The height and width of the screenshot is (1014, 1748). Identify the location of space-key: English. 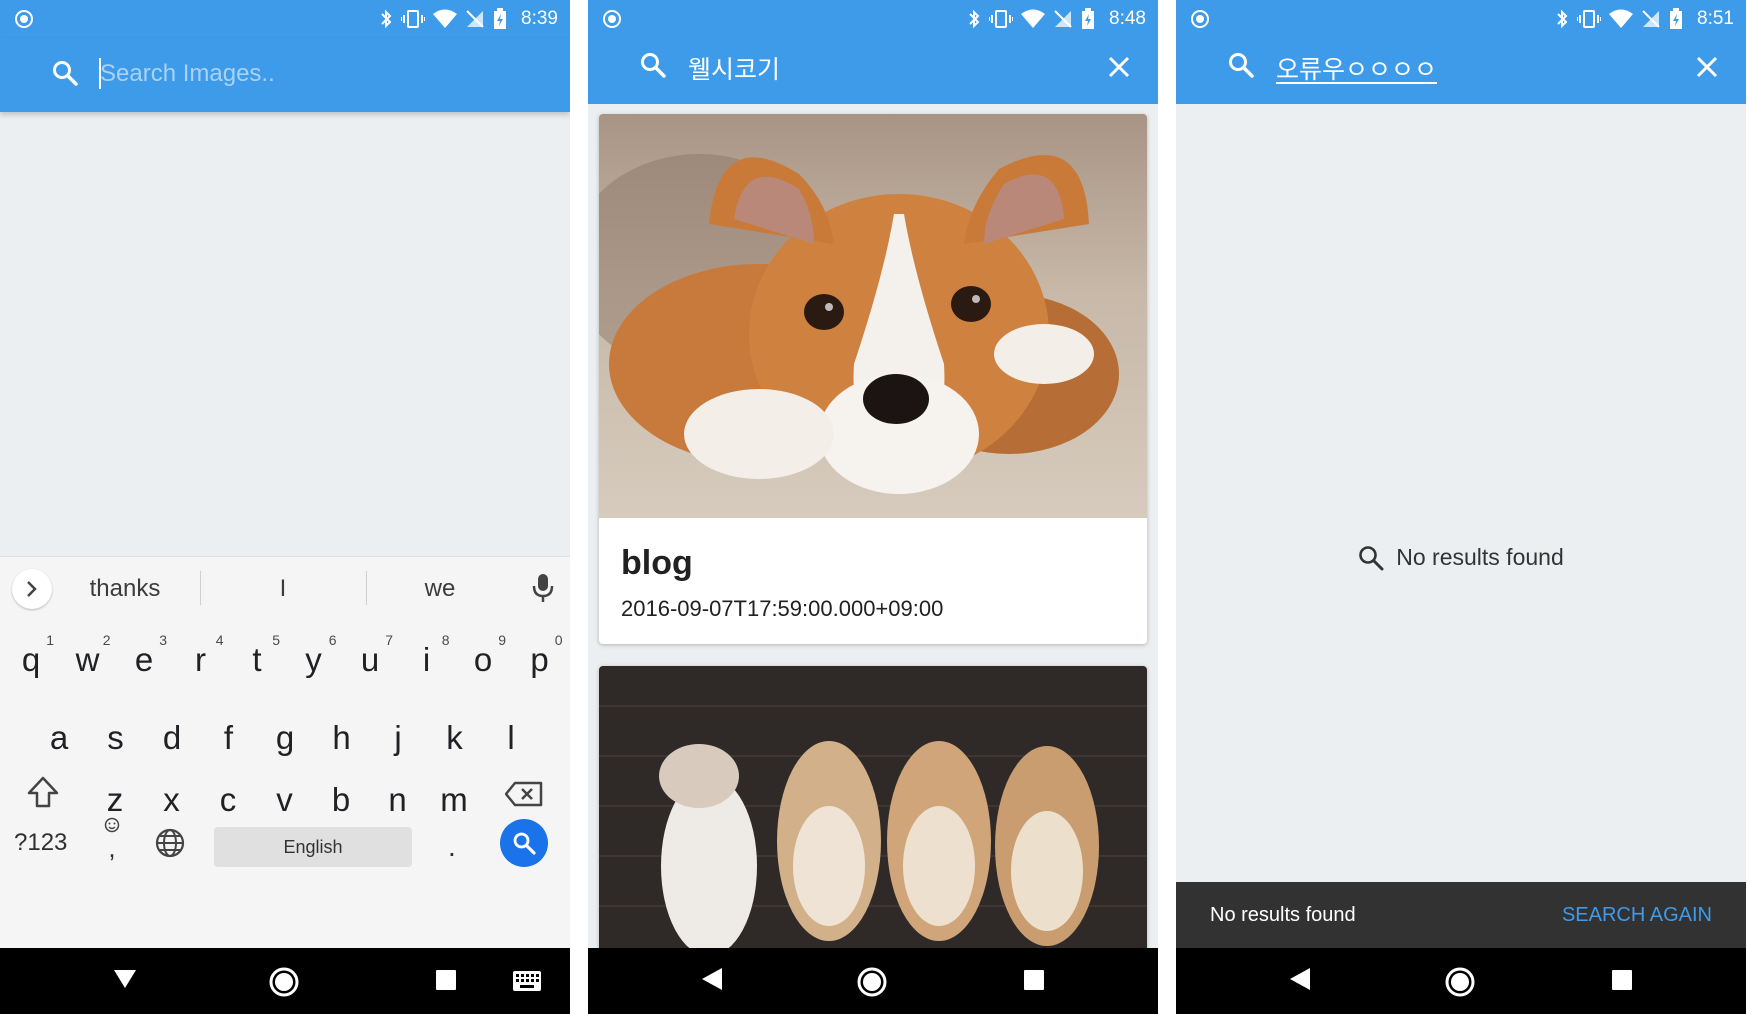
(313, 847).